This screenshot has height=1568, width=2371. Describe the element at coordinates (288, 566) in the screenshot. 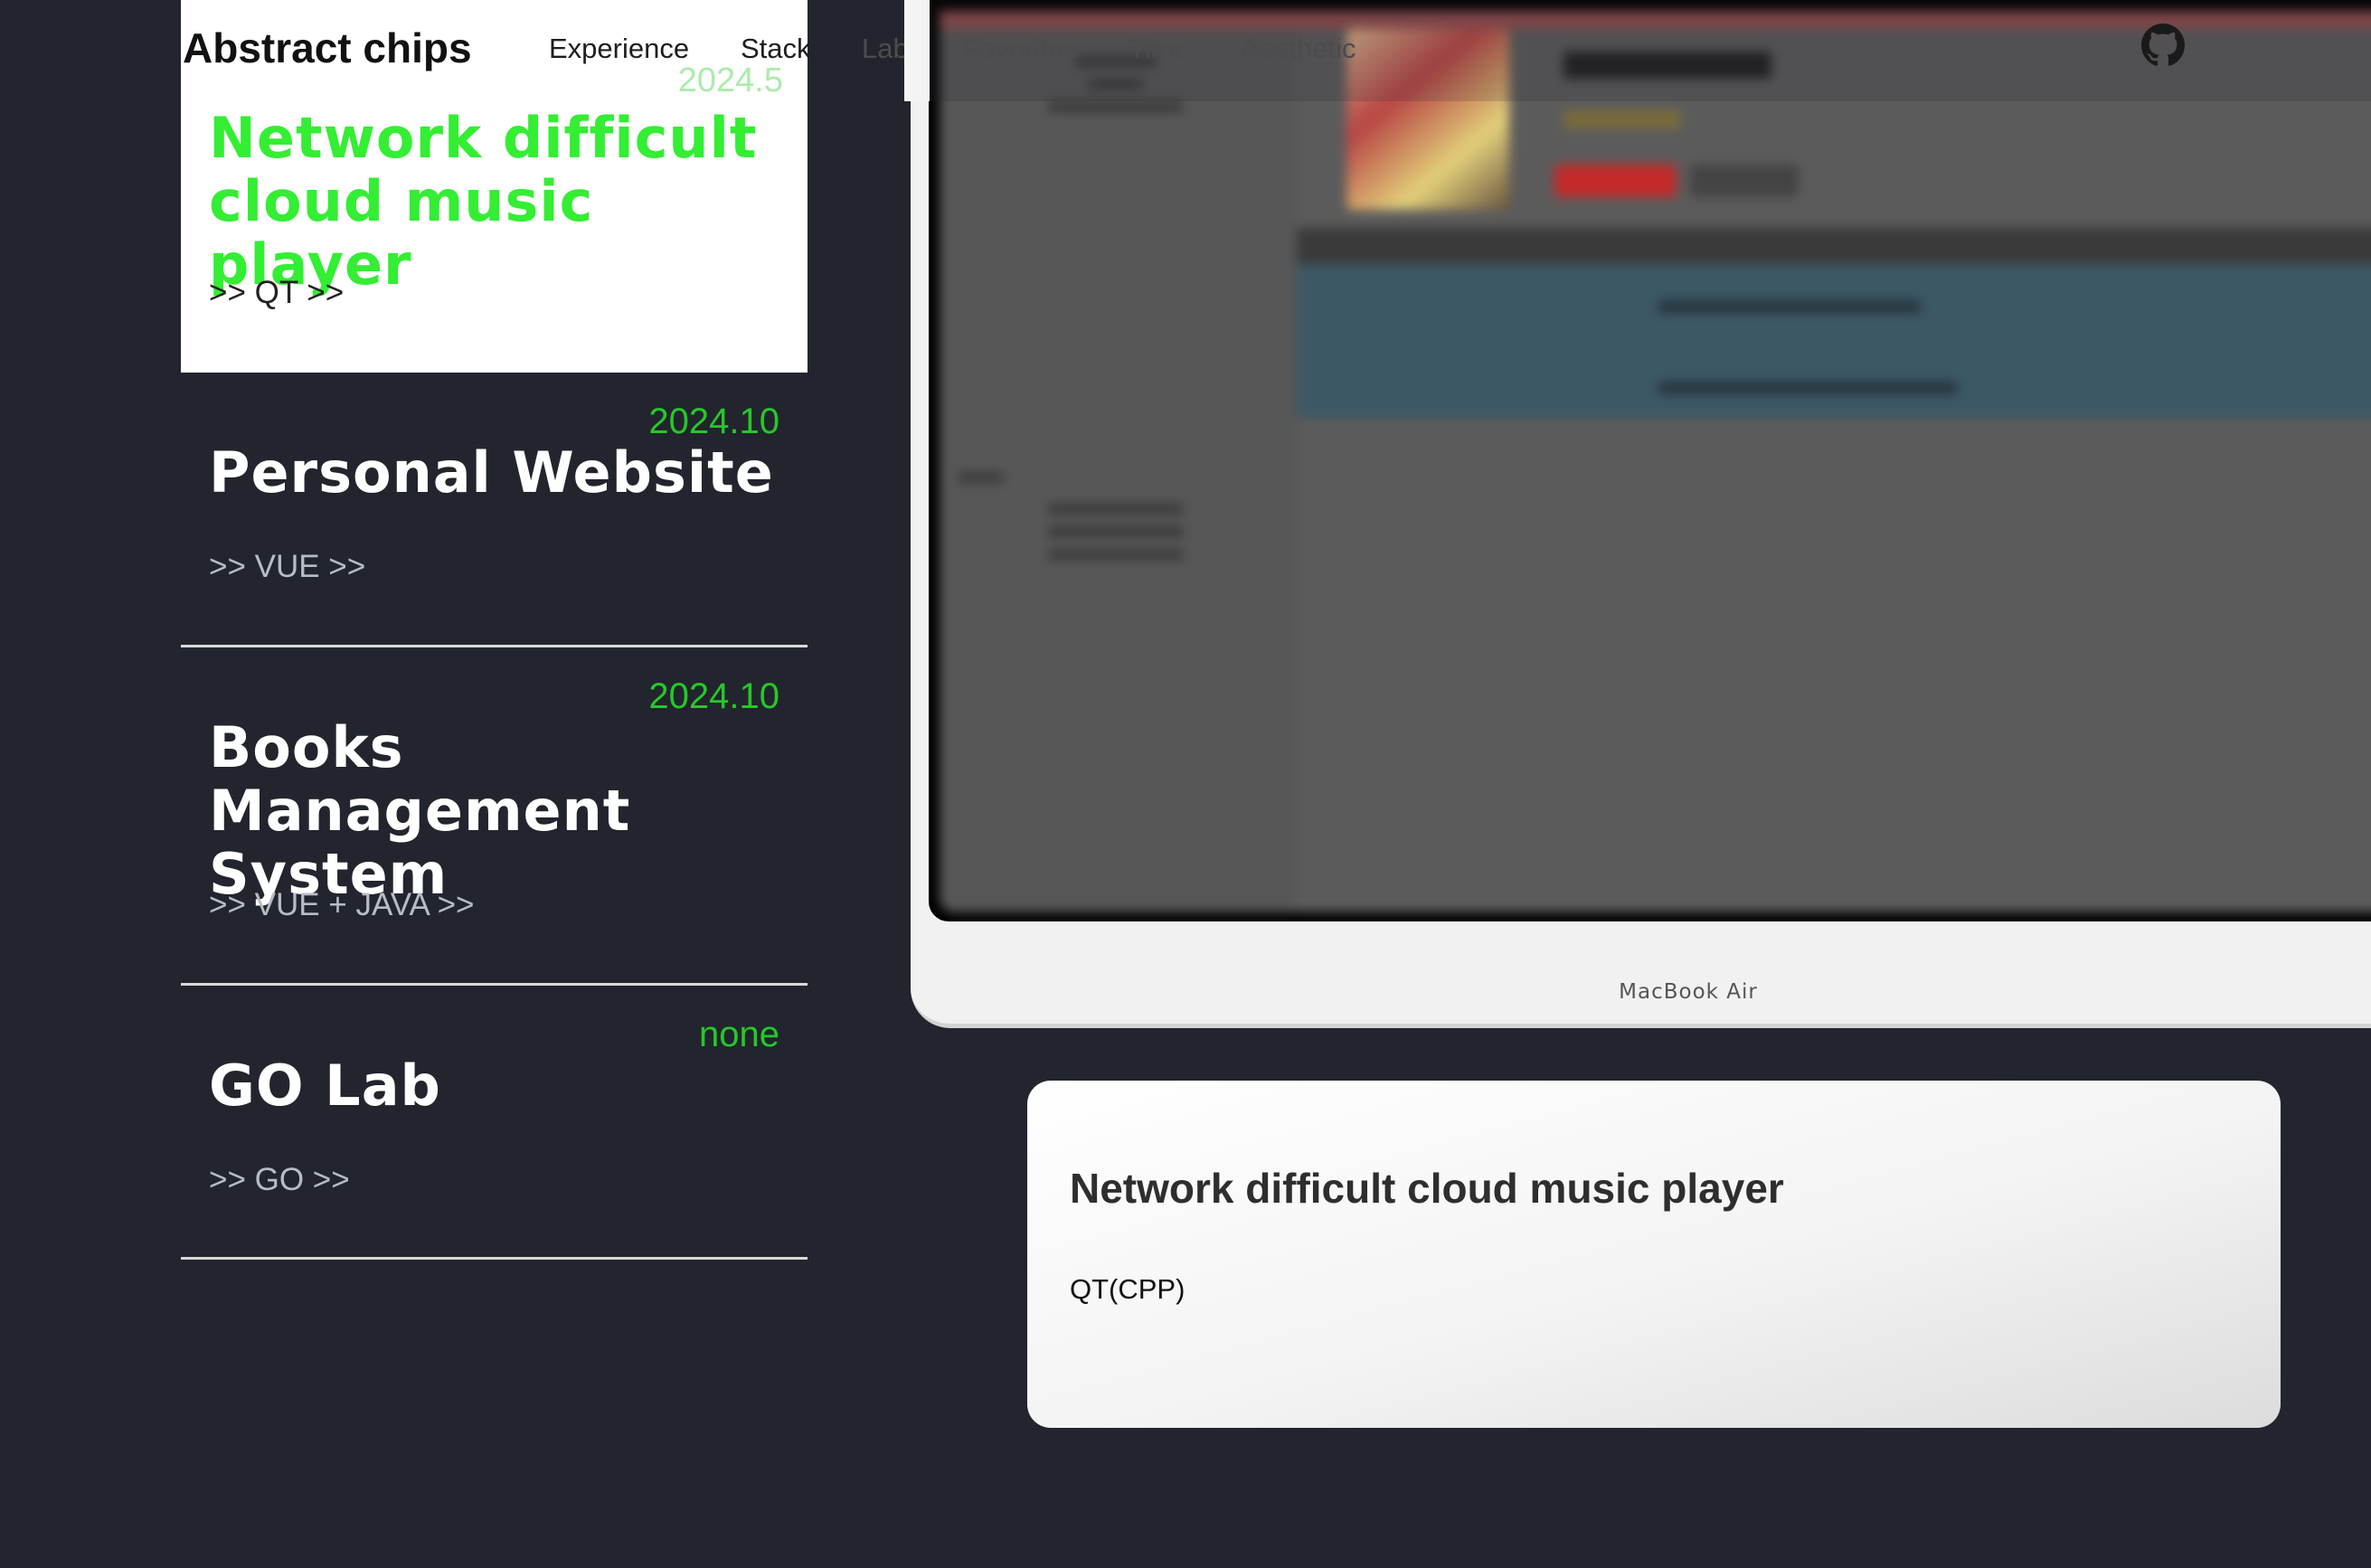

I see `project-tech: >> VUE >>` at that location.